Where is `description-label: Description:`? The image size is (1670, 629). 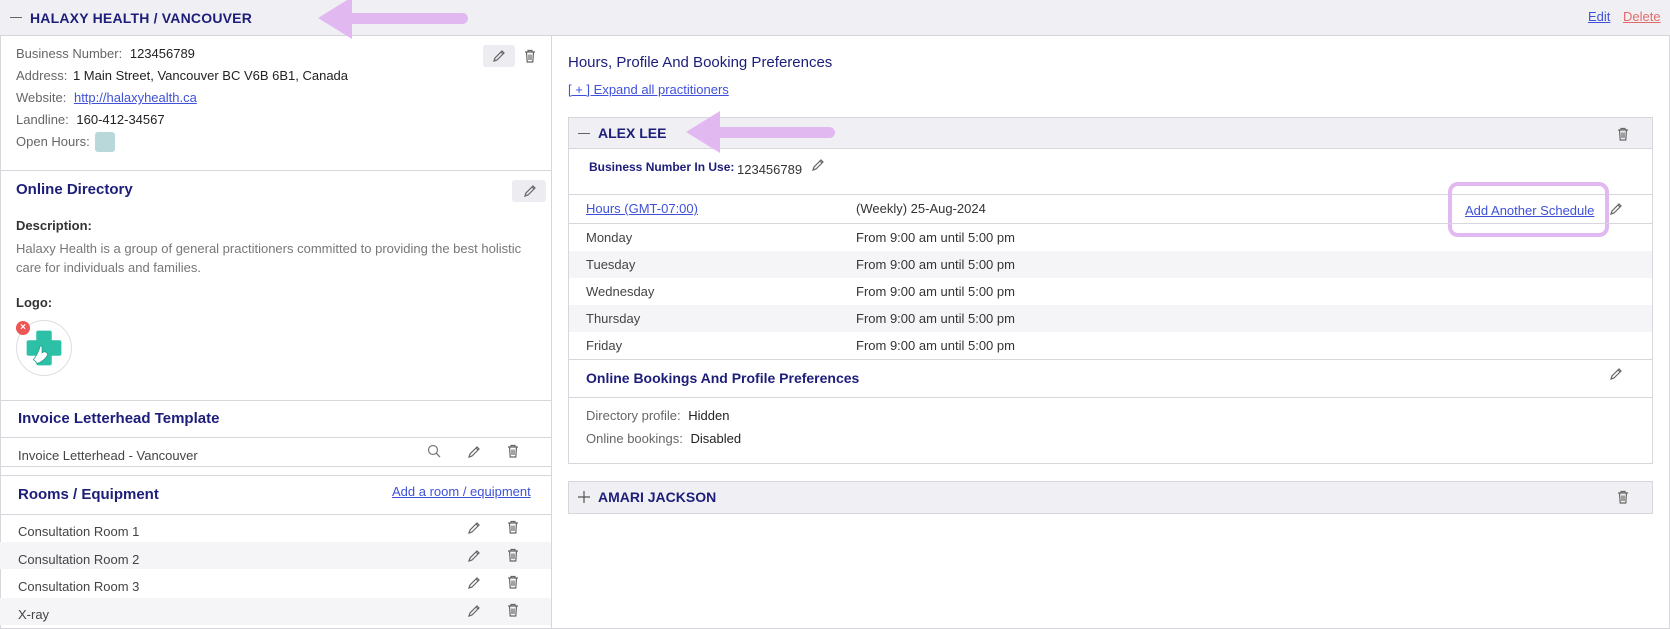 description-label: Description: is located at coordinates (54, 225).